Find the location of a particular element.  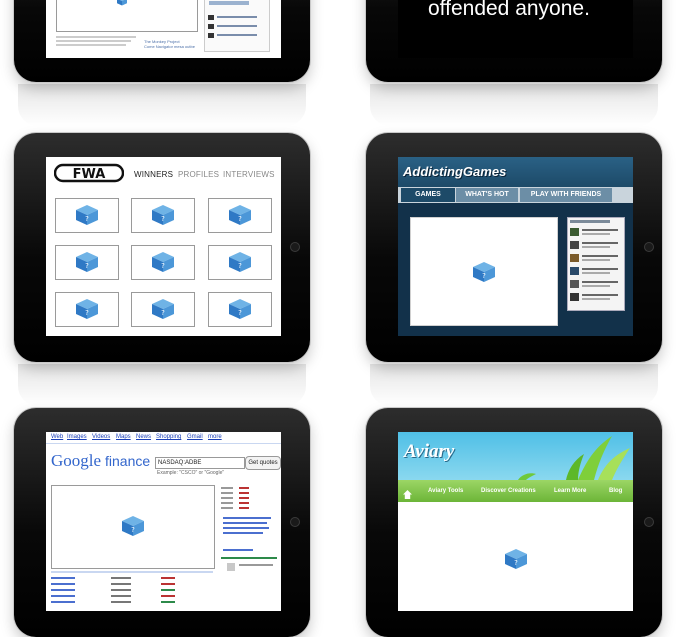

fwa-logo: FWA is located at coordinates (89, 173).